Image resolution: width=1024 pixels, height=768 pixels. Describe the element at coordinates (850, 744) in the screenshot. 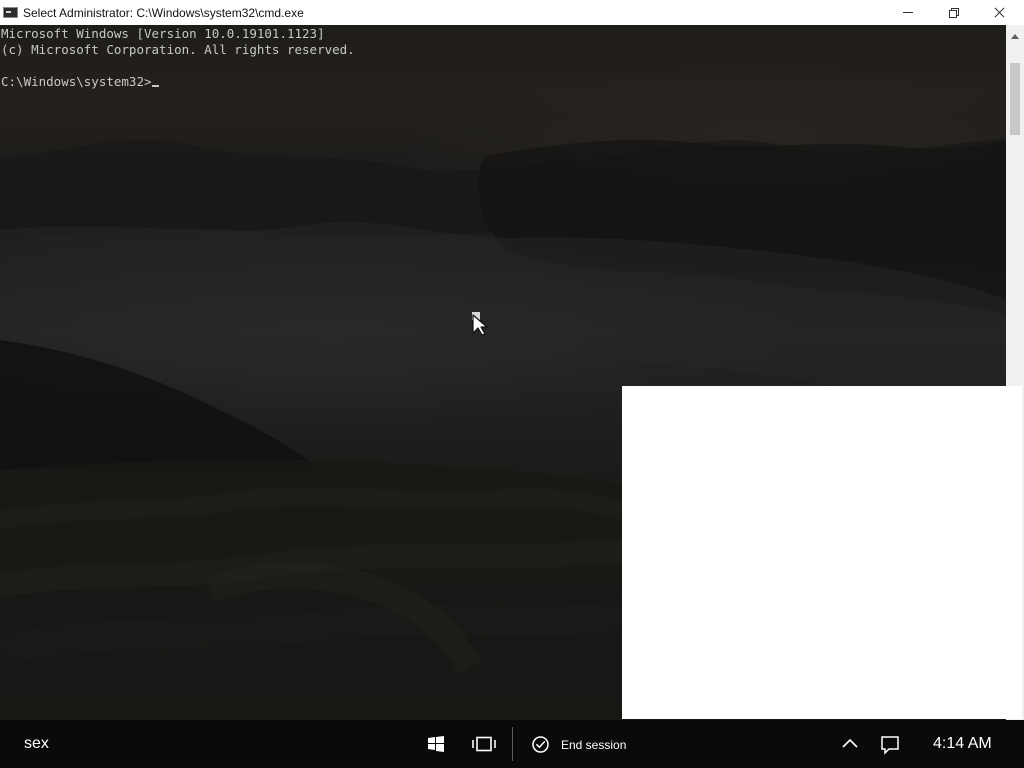

I see `chevron-up-icon` at that location.